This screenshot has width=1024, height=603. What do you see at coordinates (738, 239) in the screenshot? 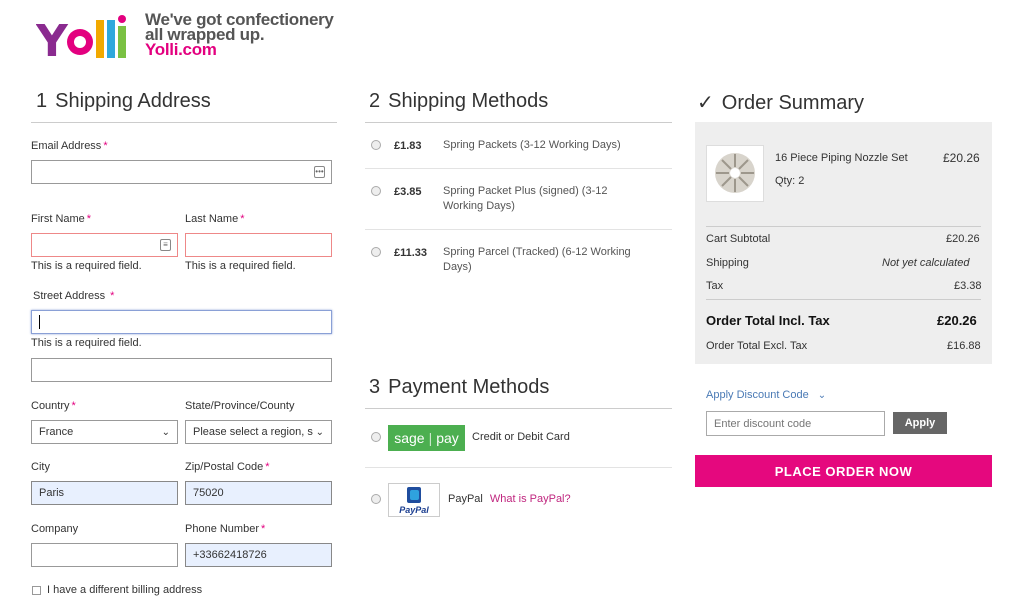
I see `cart-subtotal-label: Cart Subtotal` at bounding box center [738, 239].